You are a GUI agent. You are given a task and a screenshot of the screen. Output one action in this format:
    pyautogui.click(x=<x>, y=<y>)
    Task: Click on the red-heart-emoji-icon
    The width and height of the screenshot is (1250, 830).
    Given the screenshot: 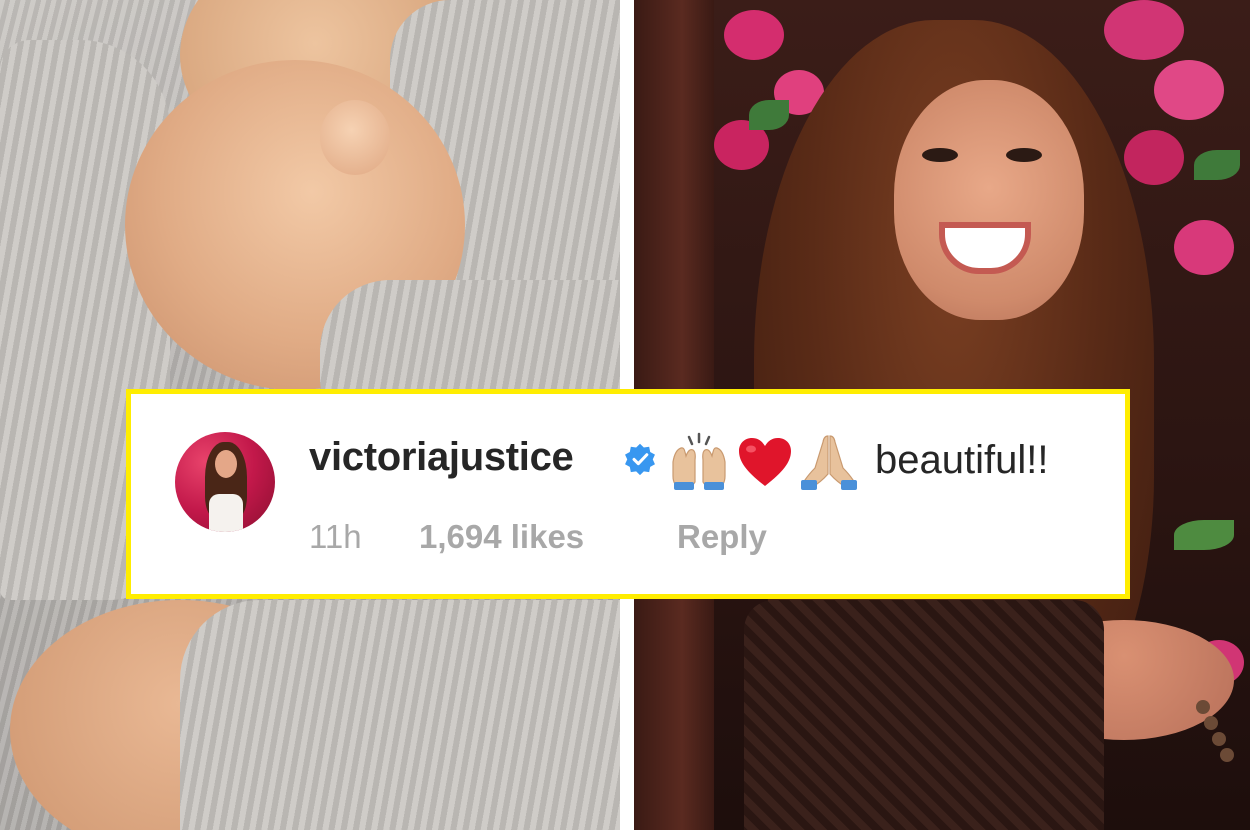 What is the action you would take?
    pyautogui.click(x=765, y=462)
    